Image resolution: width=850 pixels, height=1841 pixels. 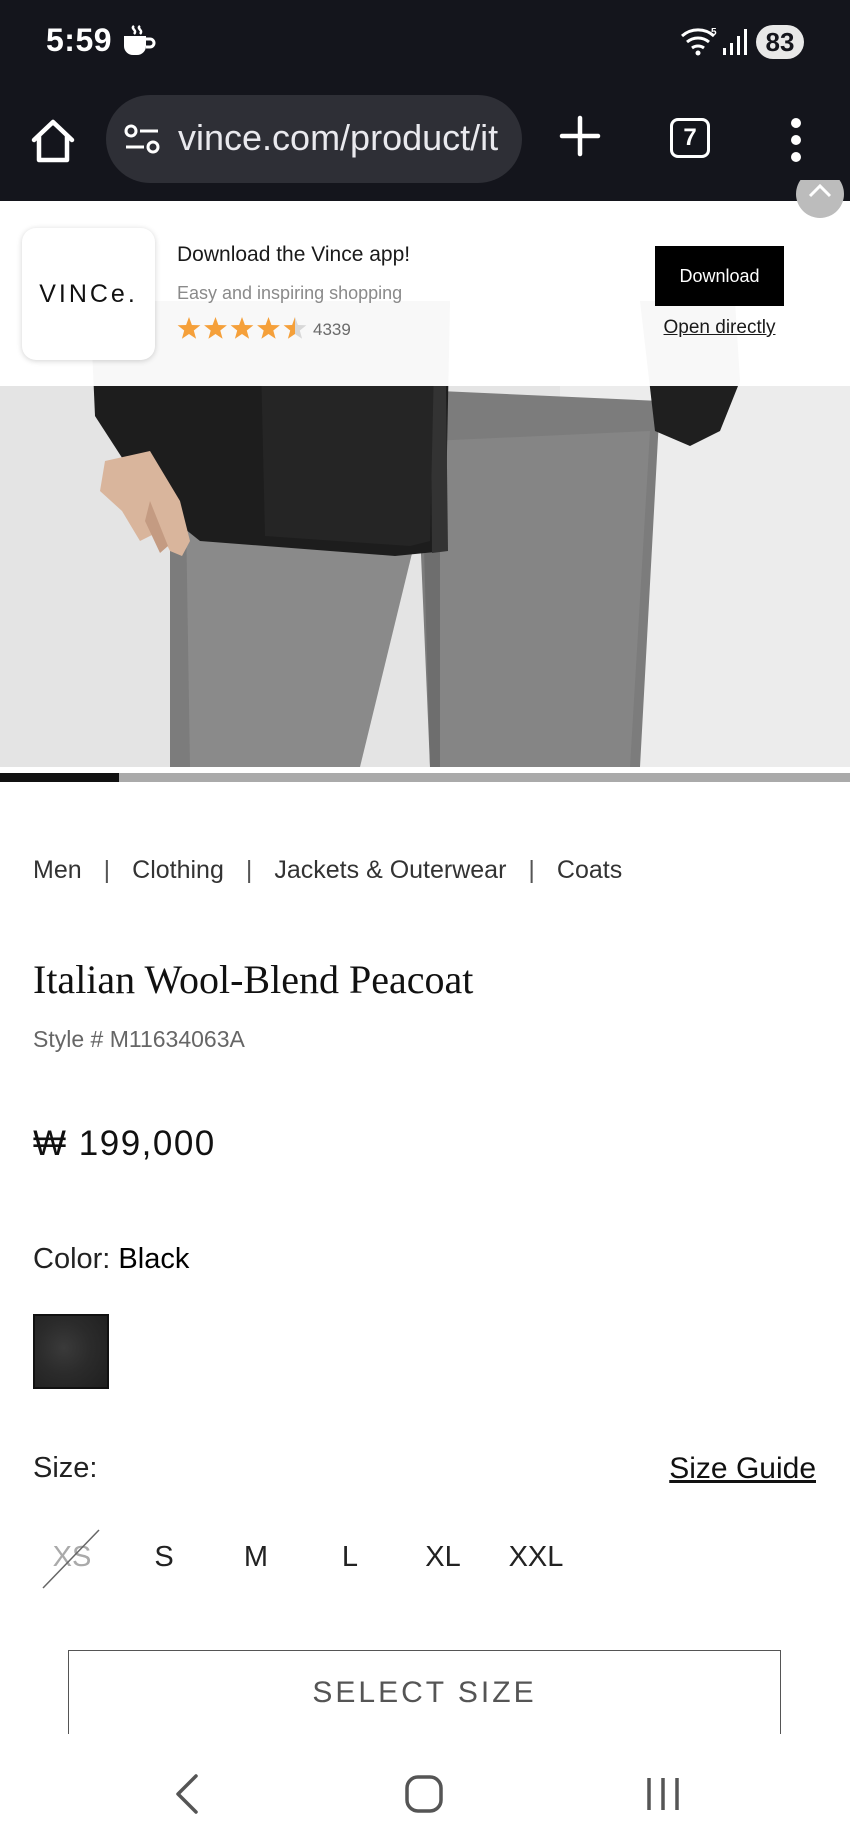 I want to click on color-label-row: Color: Black, so click(x=111, y=1259).